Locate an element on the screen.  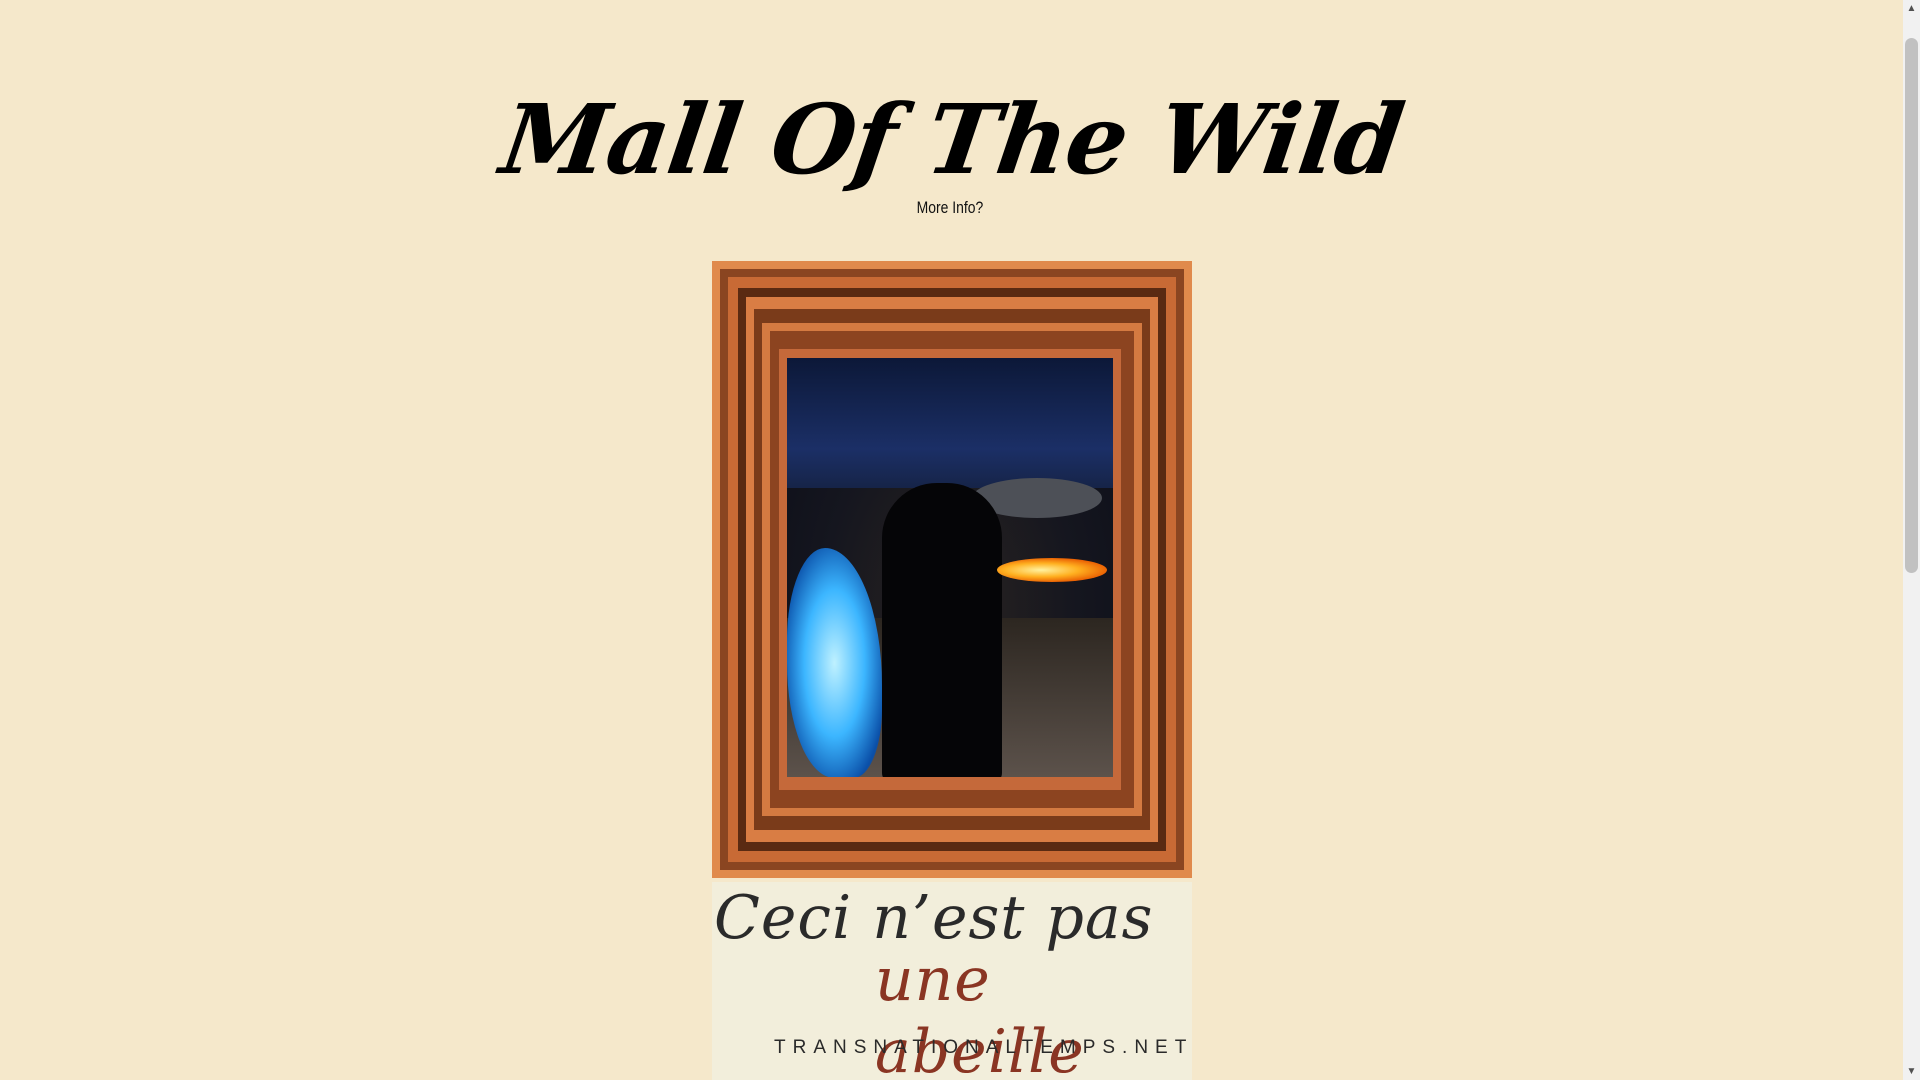
scrollbar-thumb is located at coordinates (1911, 305).